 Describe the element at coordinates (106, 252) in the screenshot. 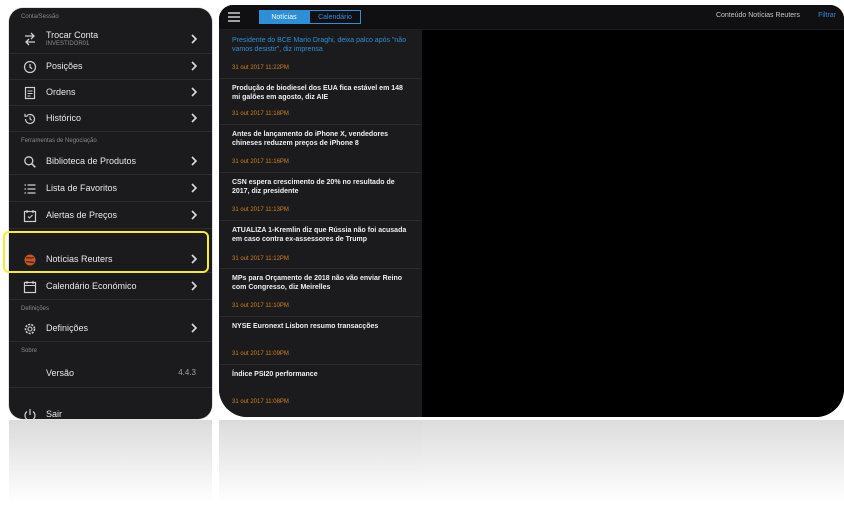

I see `highlight-box` at that location.